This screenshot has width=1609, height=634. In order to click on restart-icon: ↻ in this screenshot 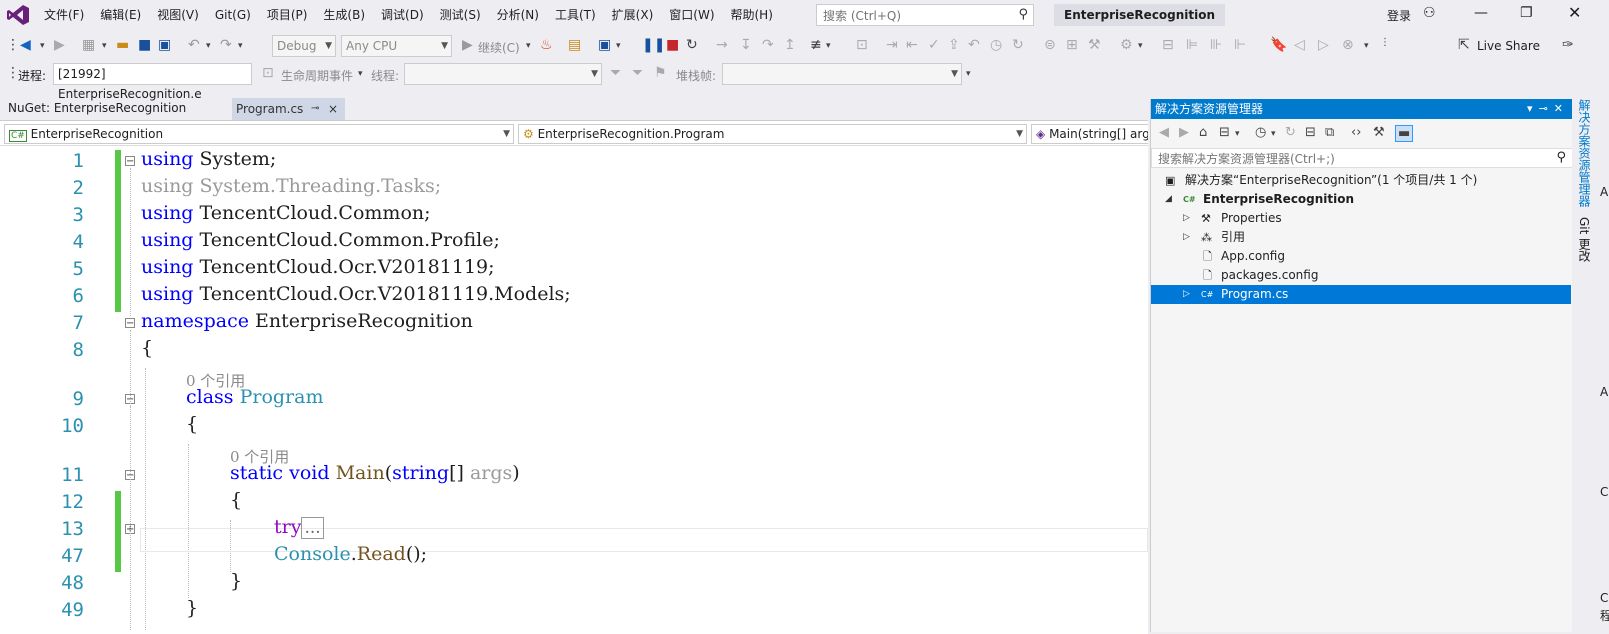, I will do `click(692, 45)`.